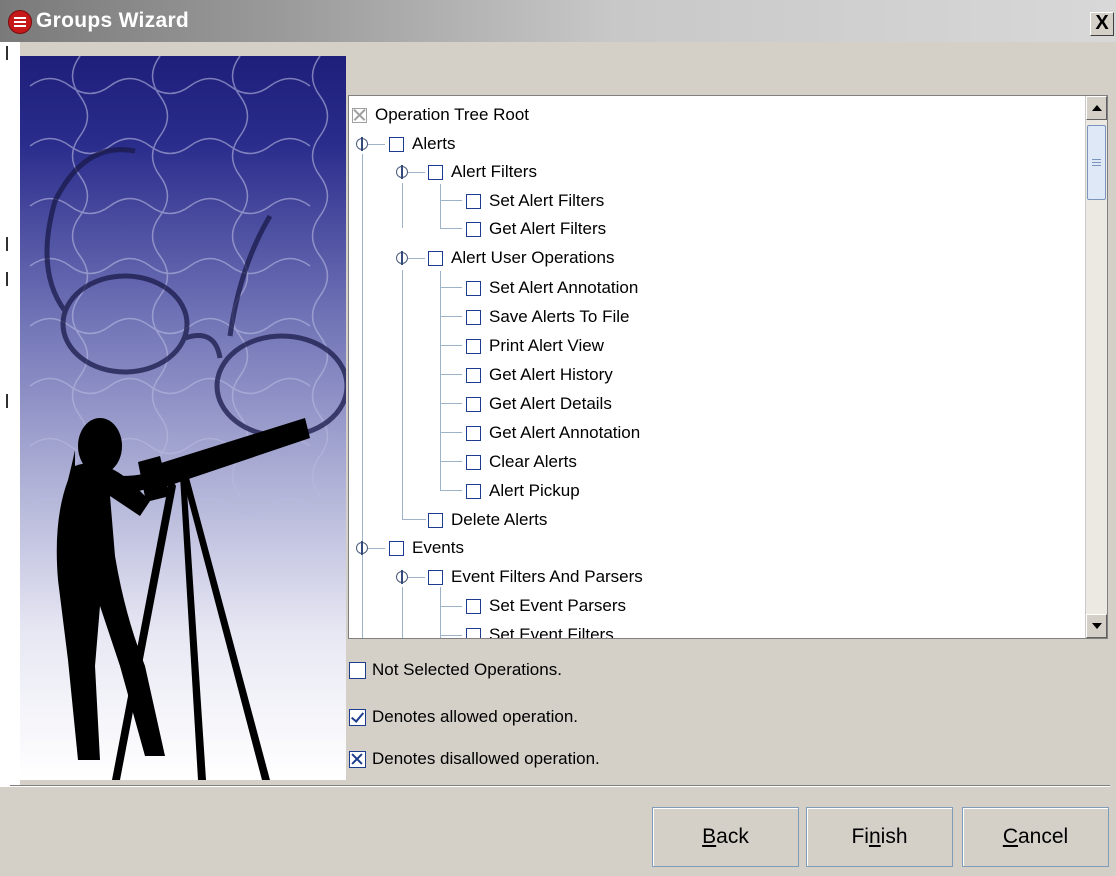 The width and height of the screenshot is (1116, 876). What do you see at coordinates (732, 836) in the screenshot?
I see `button-label: ack` at bounding box center [732, 836].